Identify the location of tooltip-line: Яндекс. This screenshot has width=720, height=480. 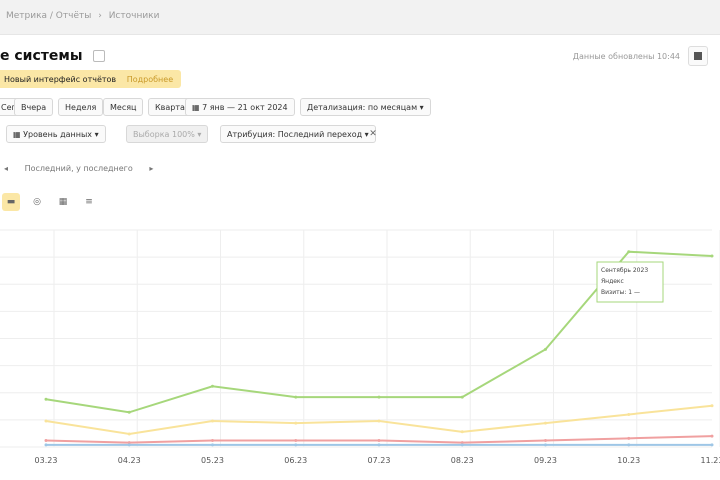
(612, 281).